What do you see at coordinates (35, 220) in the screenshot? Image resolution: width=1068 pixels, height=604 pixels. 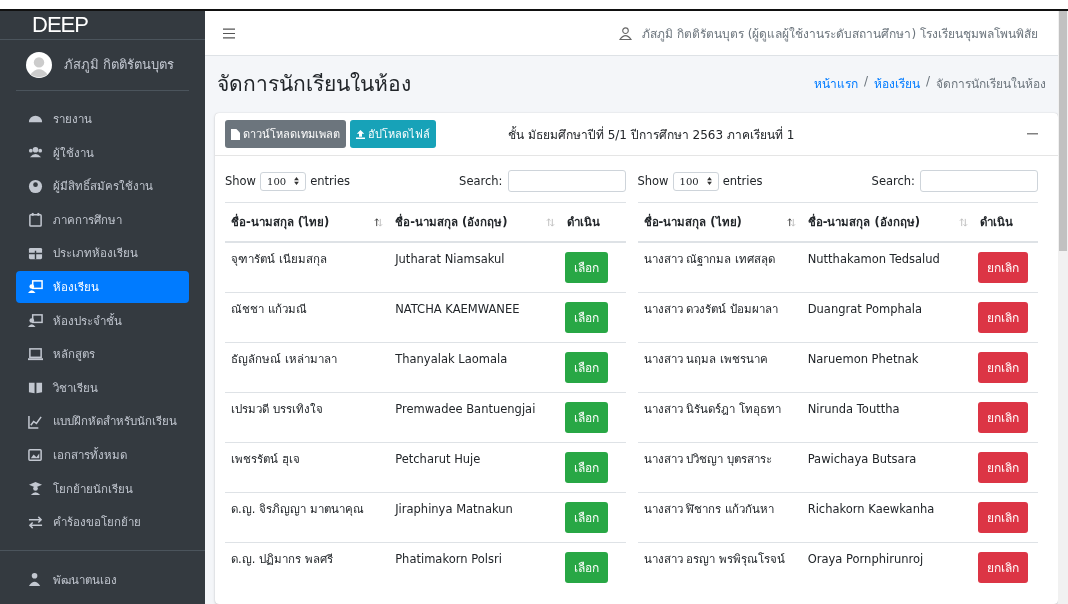 I see `calendar-icon` at bounding box center [35, 220].